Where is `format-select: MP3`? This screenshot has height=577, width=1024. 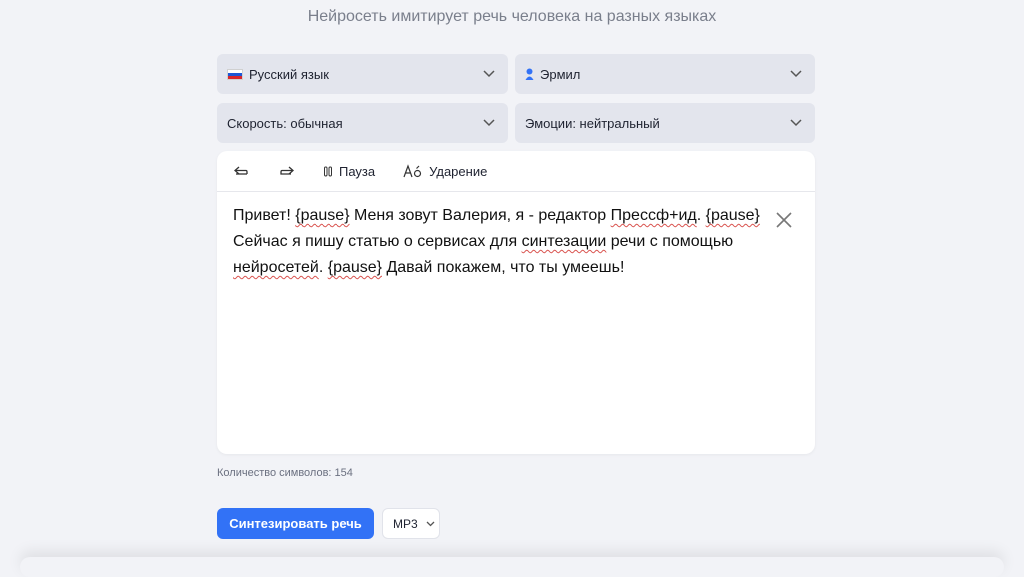 format-select: MP3 is located at coordinates (411, 523).